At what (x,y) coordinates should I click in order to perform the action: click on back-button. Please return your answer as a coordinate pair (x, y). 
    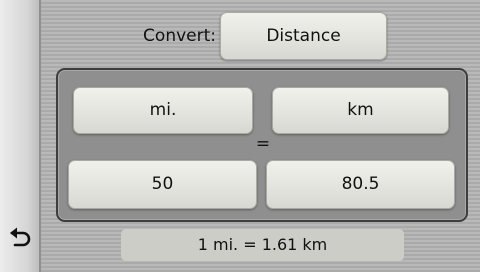
    Looking at the image, I should click on (21, 237).